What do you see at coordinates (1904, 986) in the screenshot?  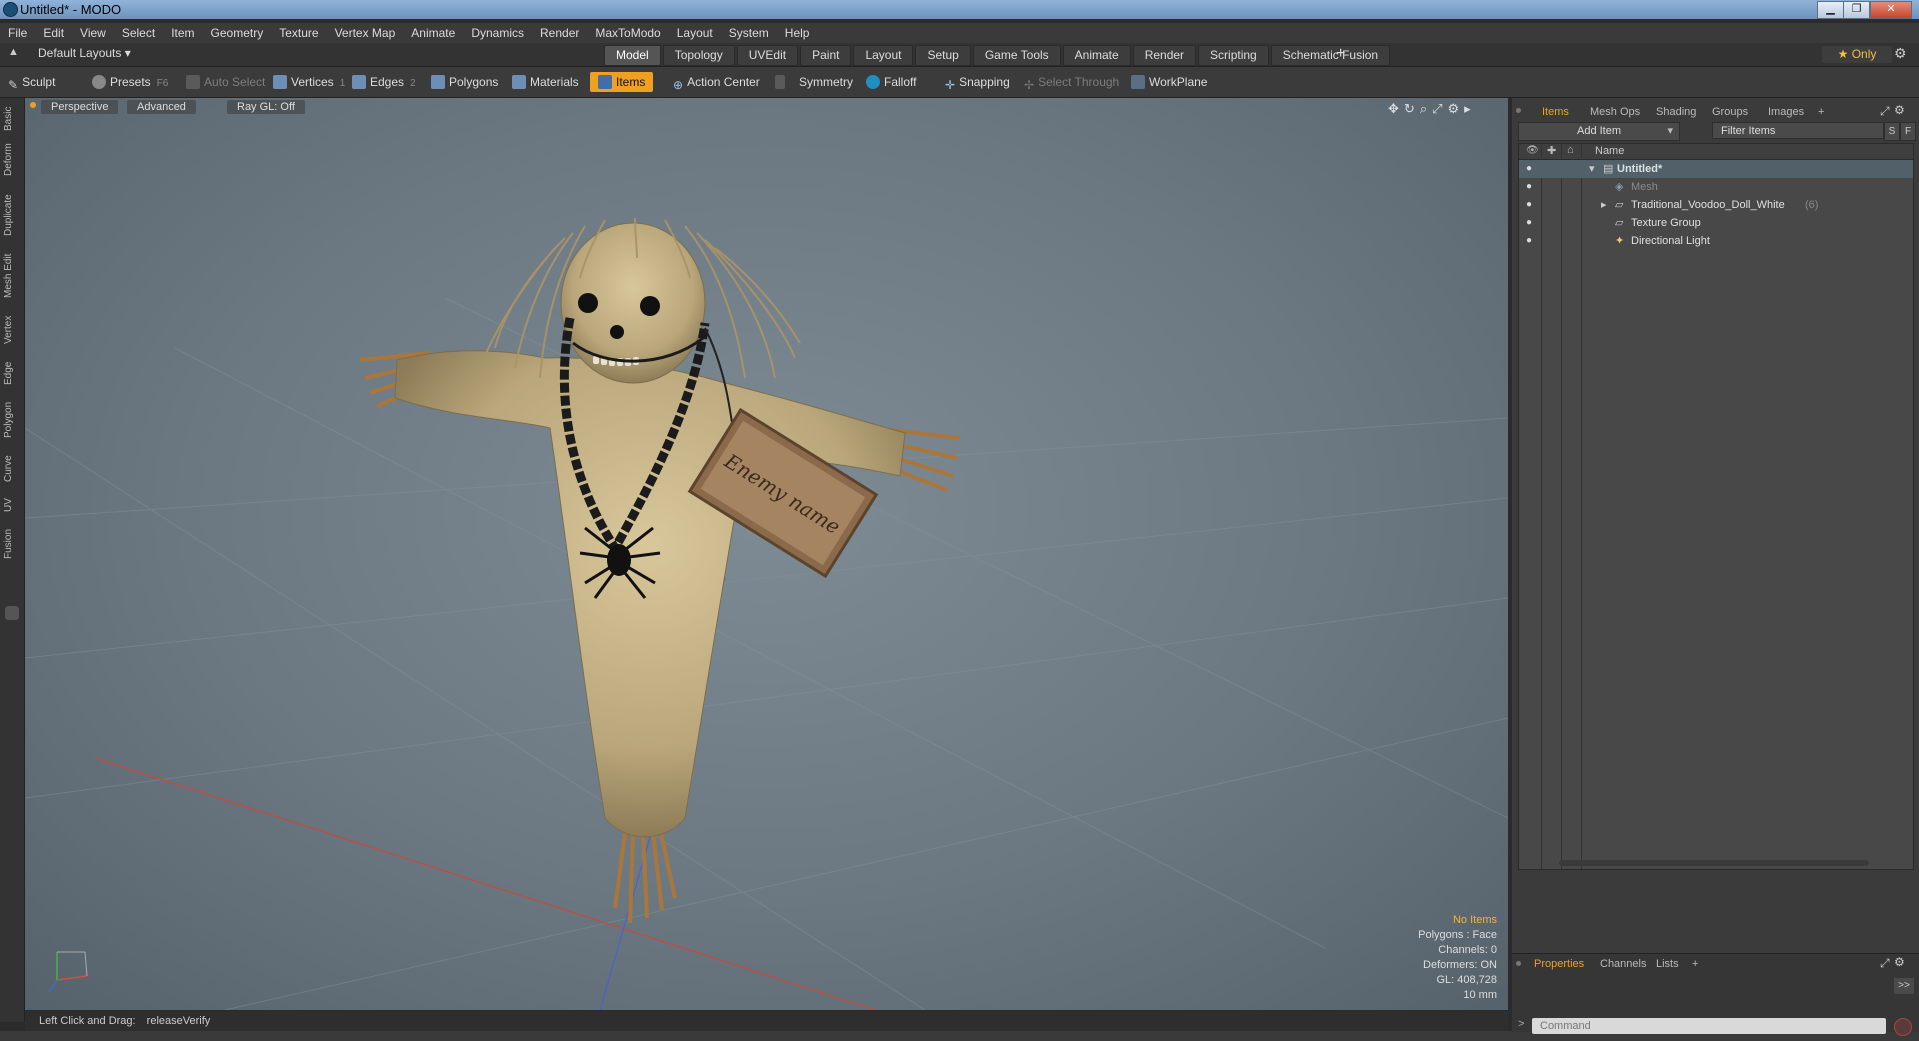 I see `expand-button: >>` at bounding box center [1904, 986].